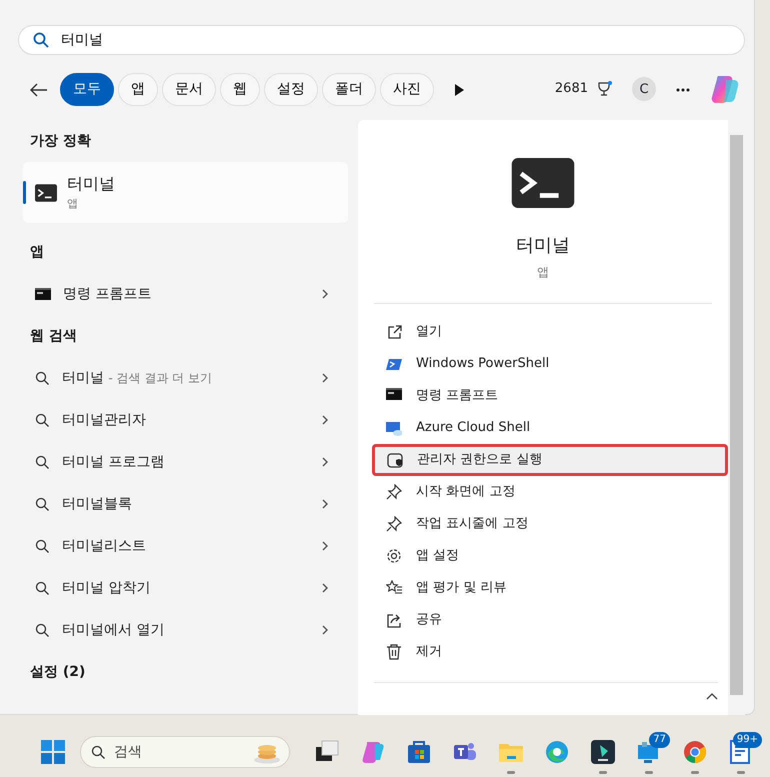 This screenshot has height=777, width=770. Describe the element at coordinates (240, 89) in the screenshot. I see `filter-tab: 웹` at that location.